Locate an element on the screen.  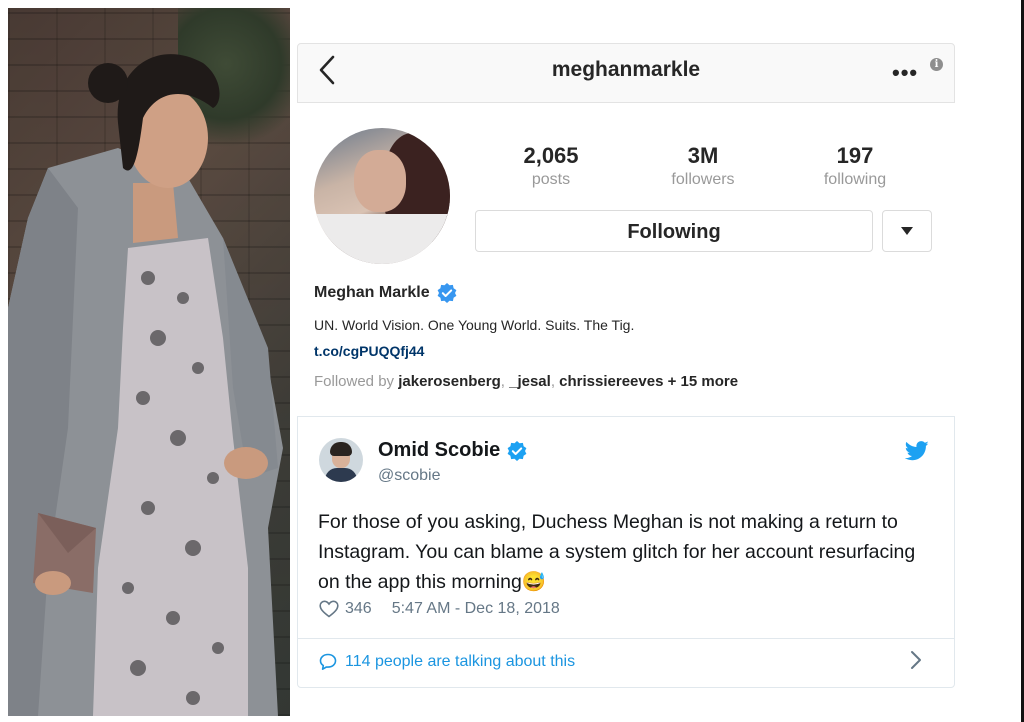
twitter-bird-icon is located at coordinates (917, 451).